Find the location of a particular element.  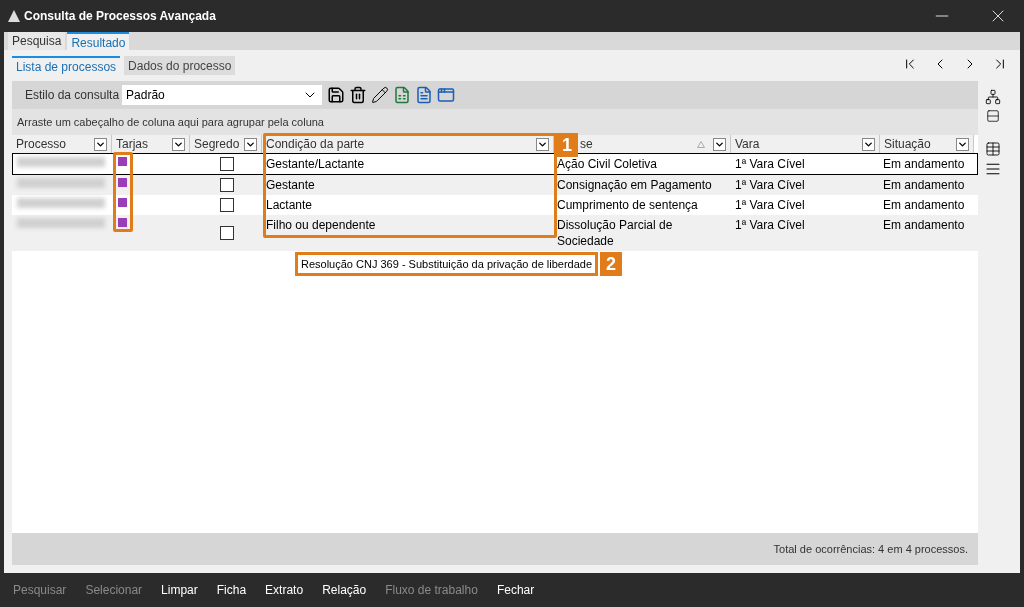

callout-badge: 1 is located at coordinates (567, 145).